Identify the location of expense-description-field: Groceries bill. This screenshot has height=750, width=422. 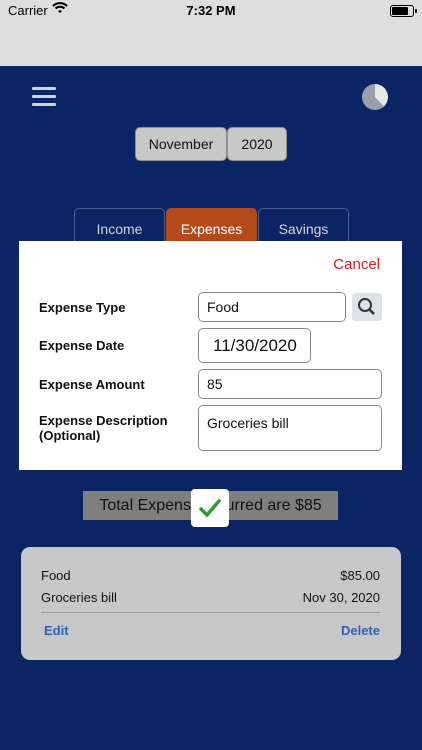
(290, 428).